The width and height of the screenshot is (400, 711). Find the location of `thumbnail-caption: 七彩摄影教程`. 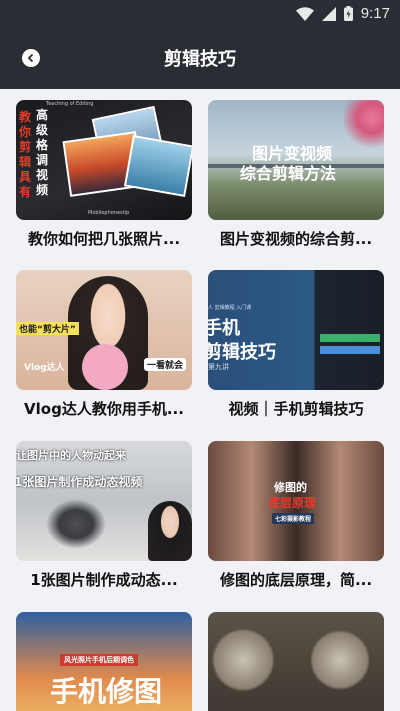

thumbnail-caption: 七彩摄影教程 is located at coordinates (293, 518).